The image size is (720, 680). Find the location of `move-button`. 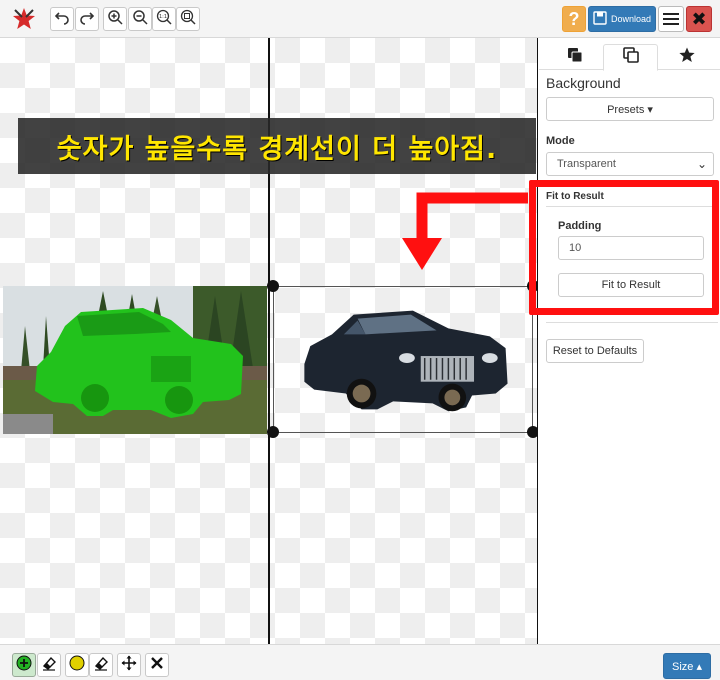

move-button is located at coordinates (129, 665).